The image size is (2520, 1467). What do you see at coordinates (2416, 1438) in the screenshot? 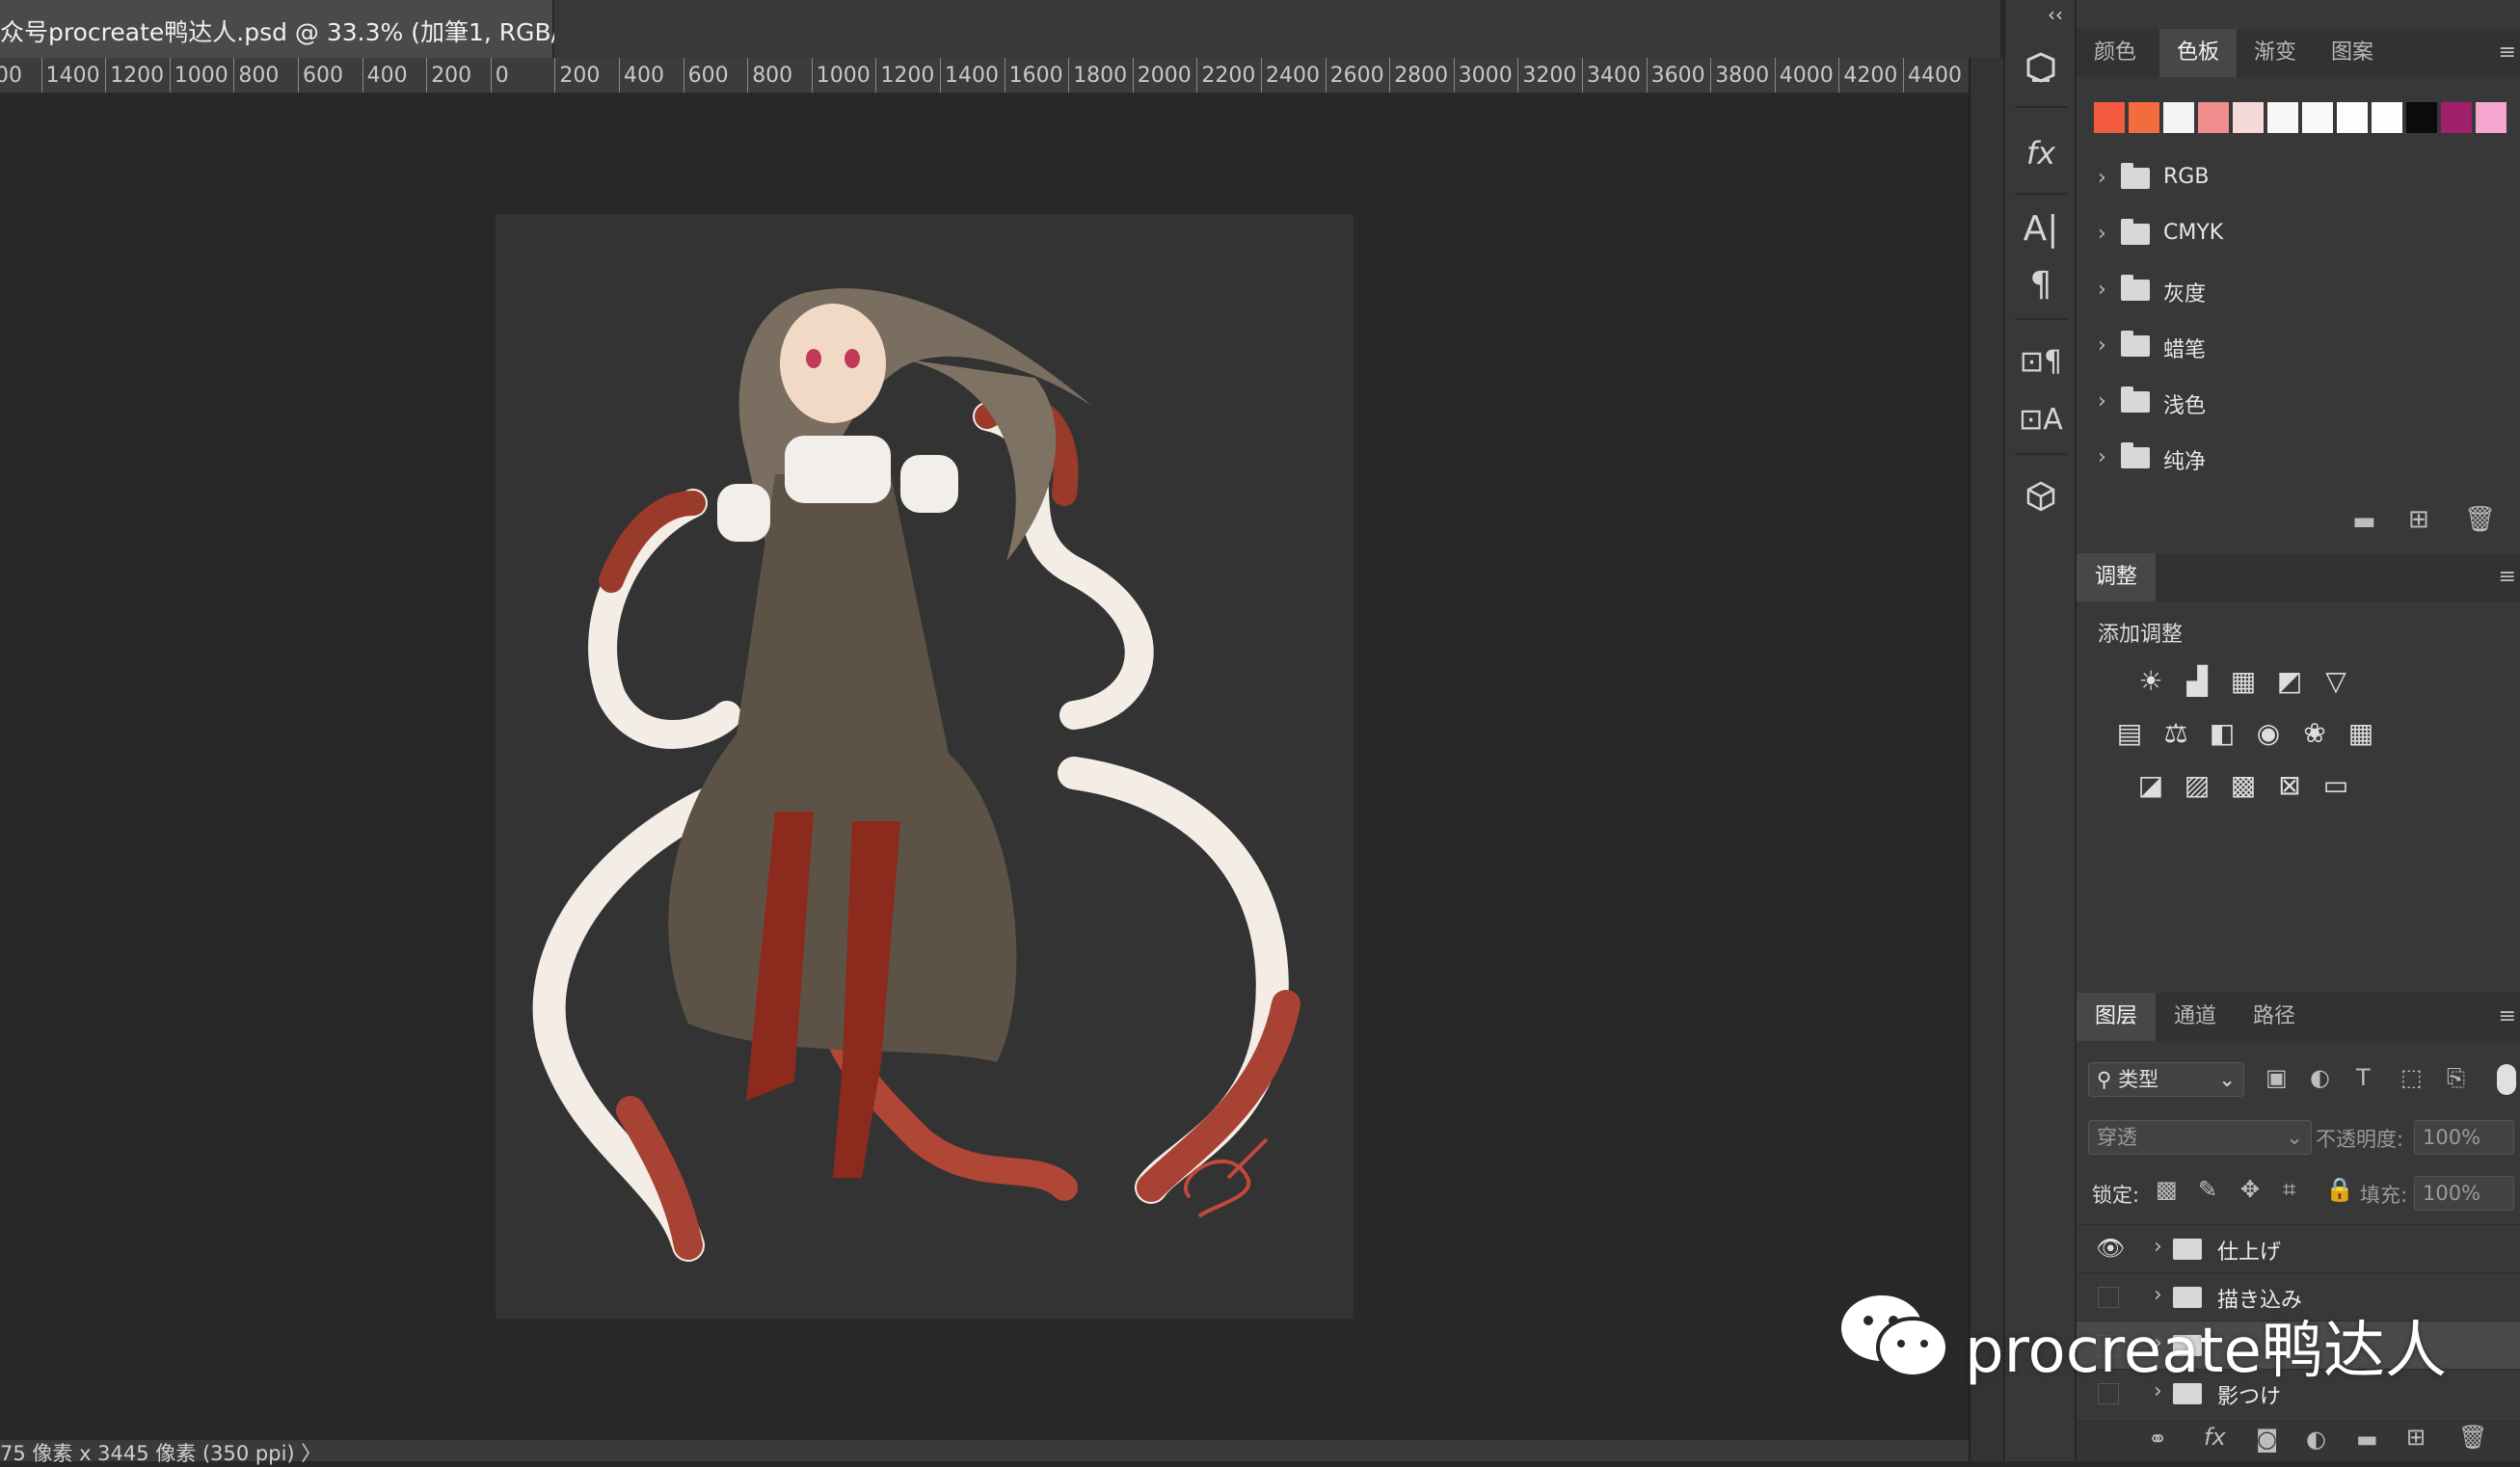
I see `new-layer-icon: ⊞` at bounding box center [2416, 1438].